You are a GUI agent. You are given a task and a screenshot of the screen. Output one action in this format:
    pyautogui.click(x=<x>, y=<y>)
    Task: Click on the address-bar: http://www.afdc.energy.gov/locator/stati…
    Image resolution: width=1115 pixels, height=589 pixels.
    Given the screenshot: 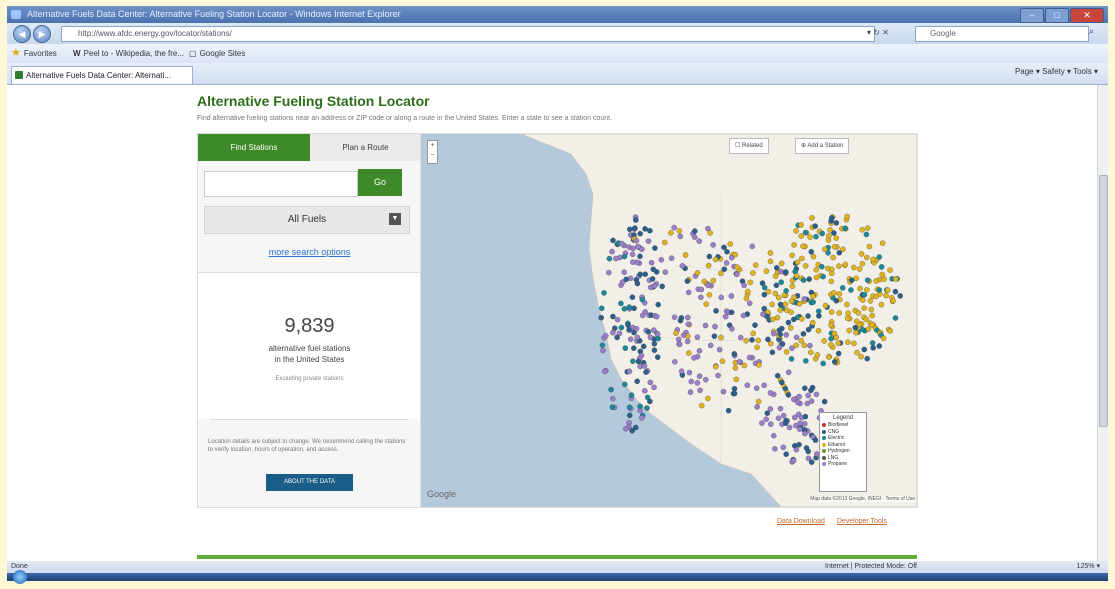 What is the action you would take?
    pyautogui.click(x=468, y=34)
    